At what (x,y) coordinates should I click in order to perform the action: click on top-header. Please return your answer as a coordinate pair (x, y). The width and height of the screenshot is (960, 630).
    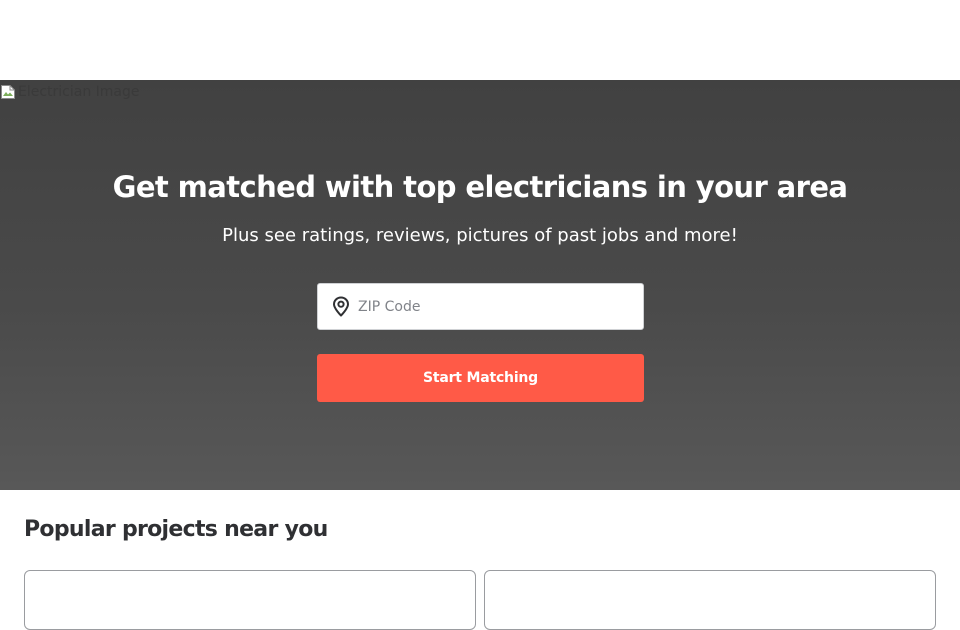
    Looking at the image, I should click on (480, 40).